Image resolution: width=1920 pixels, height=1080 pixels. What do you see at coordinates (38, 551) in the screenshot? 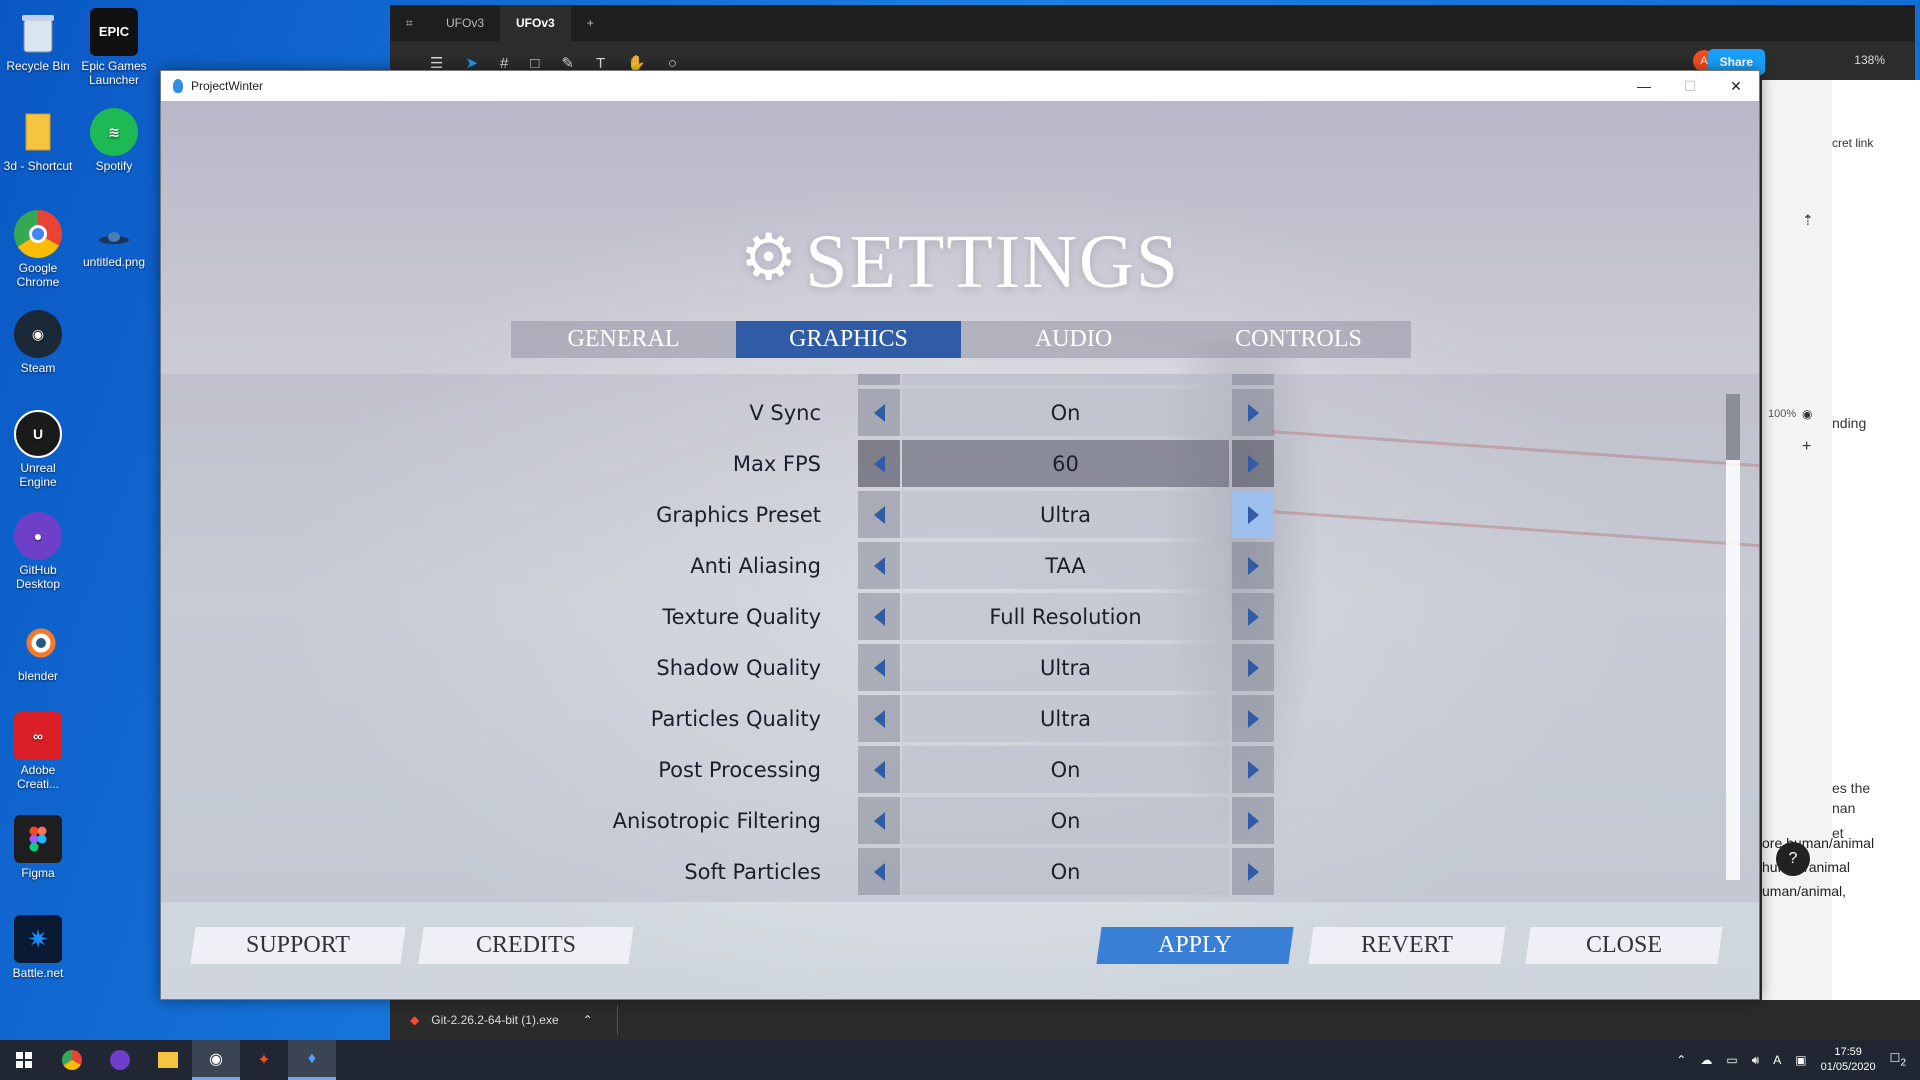
I see `desktop-icon-github: ● GitHub Desktop` at bounding box center [38, 551].